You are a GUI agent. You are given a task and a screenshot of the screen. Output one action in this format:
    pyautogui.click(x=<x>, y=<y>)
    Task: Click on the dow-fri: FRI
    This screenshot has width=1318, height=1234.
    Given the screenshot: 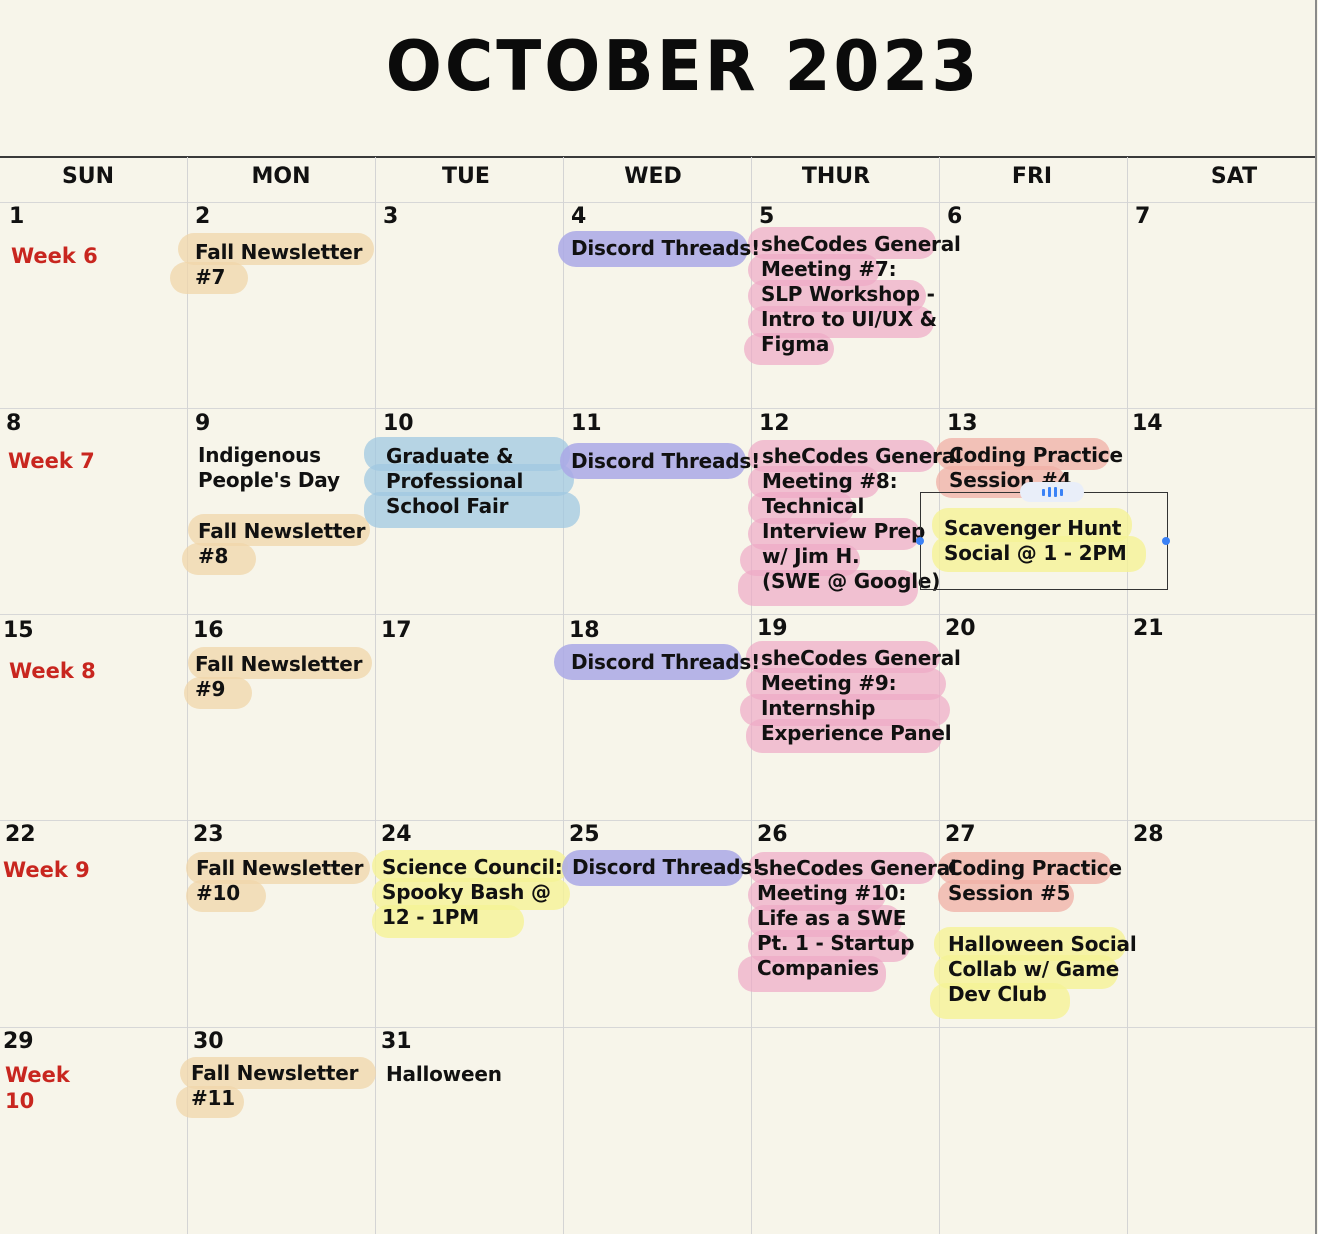 What is the action you would take?
    pyautogui.click(x=1032, y=176)
    